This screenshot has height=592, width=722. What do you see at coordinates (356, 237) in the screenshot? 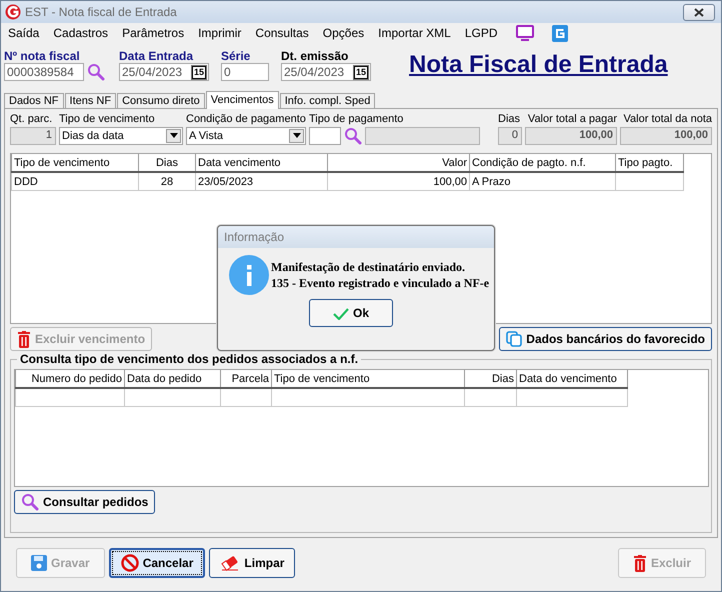
I see `dialog-title: Informação` at bounding box center [356, 237].